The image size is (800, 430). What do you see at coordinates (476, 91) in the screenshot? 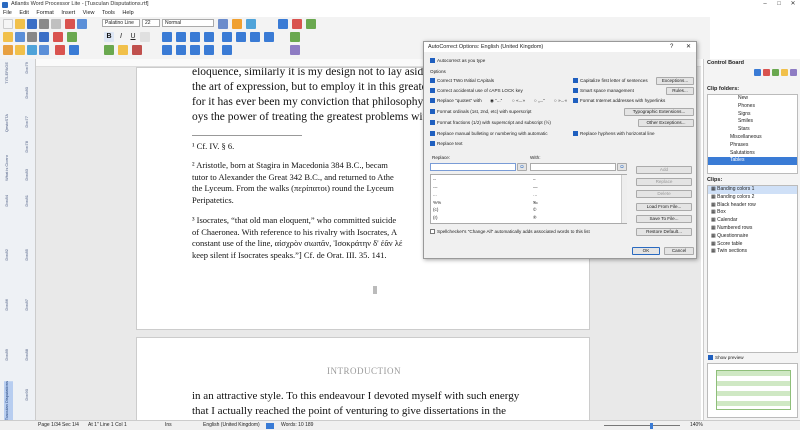
I see `opt-caps-lock: Correct accidental use of cAPS LOCK key` at bounding box center [476, 91].